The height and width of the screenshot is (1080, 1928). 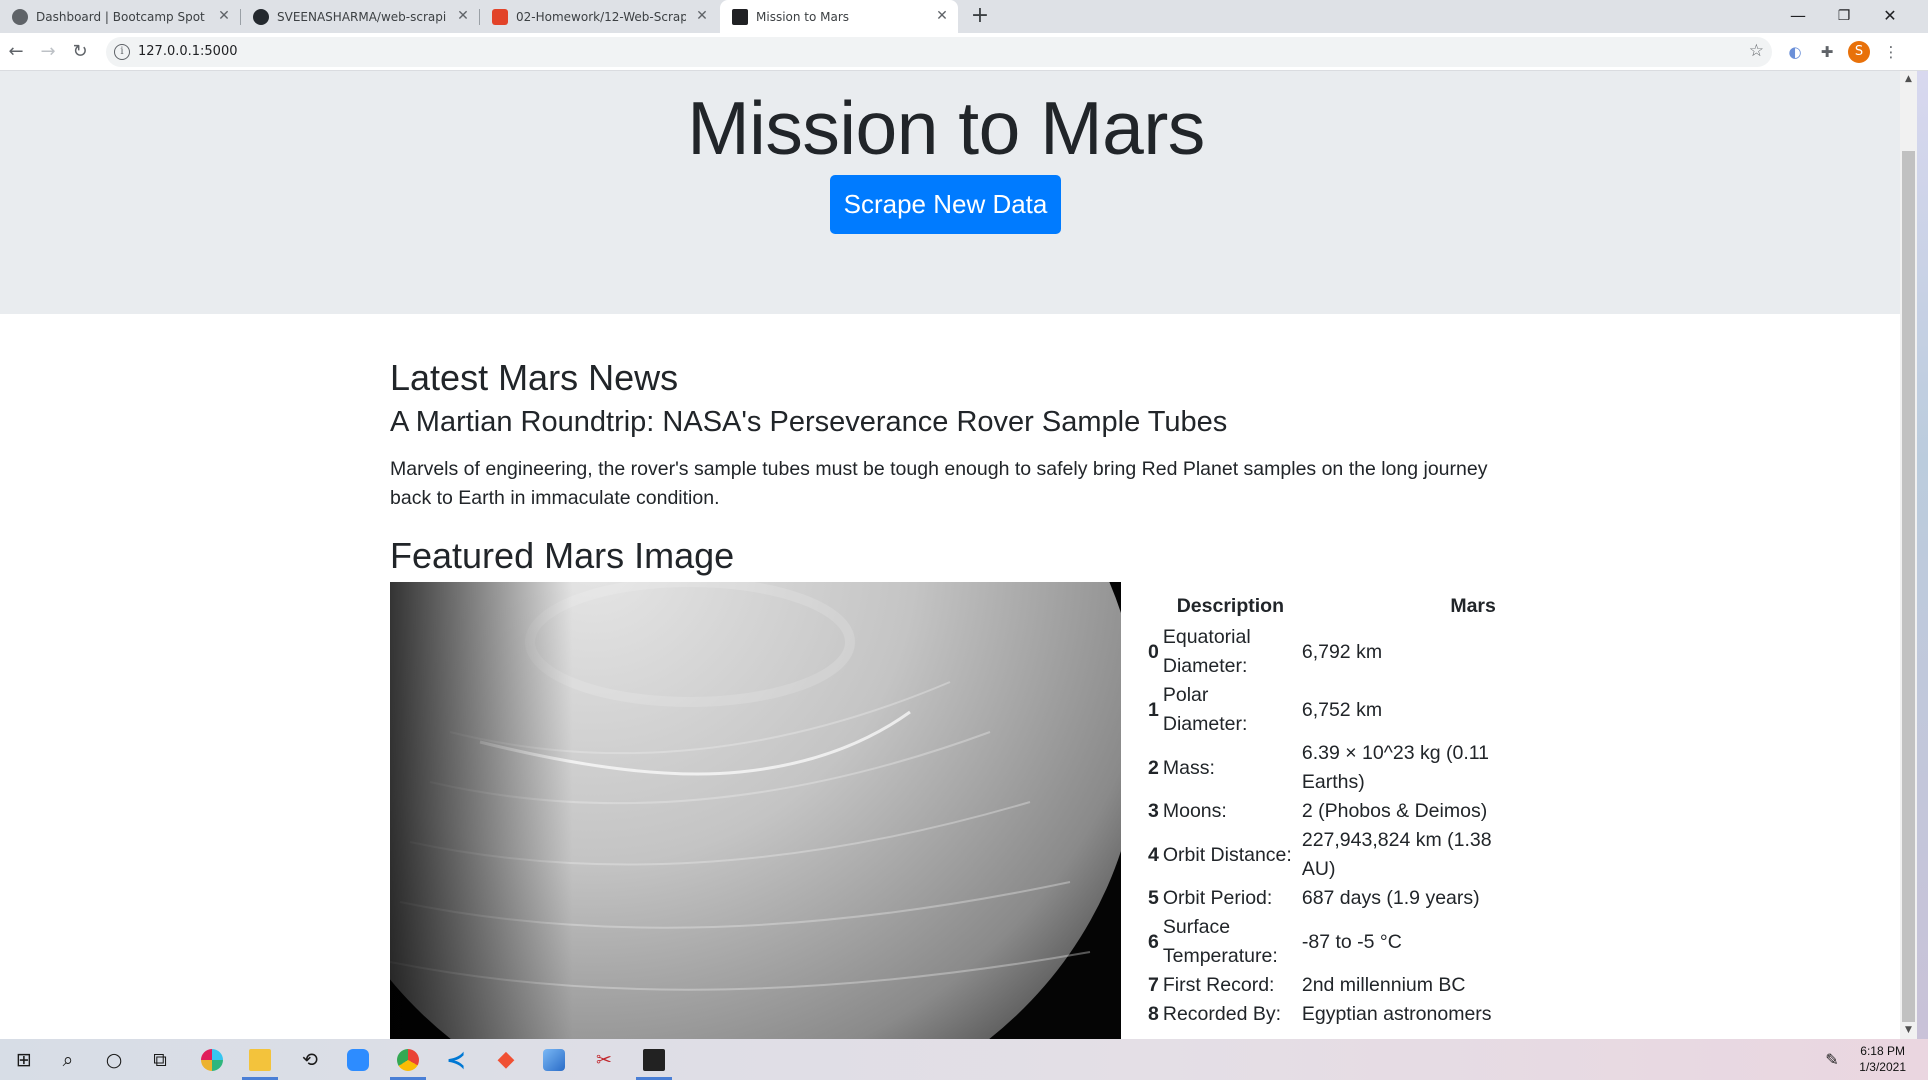 What do you see at coordinates (1756, 51) in the screenshot?
I see `bookmark-star-icon: ☆` at bounding box center [1756, 51].